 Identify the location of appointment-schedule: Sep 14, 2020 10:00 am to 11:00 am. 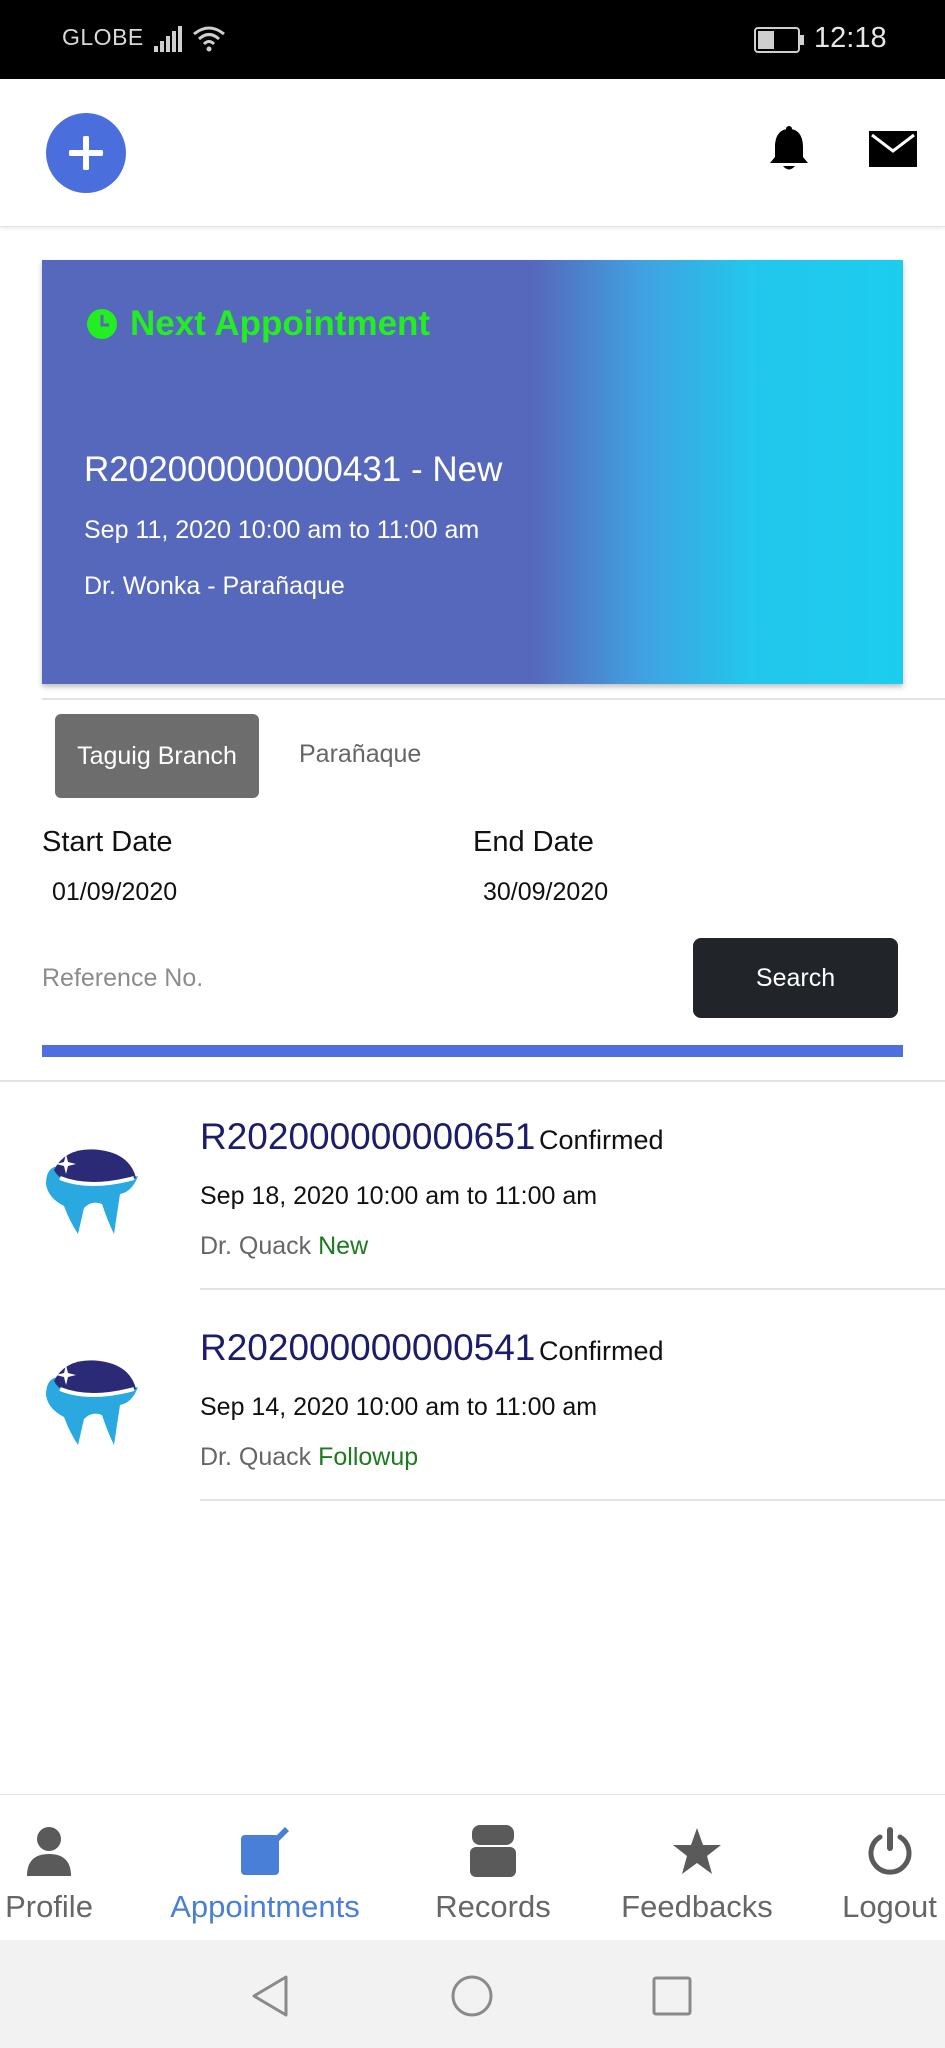
(399, 1407).